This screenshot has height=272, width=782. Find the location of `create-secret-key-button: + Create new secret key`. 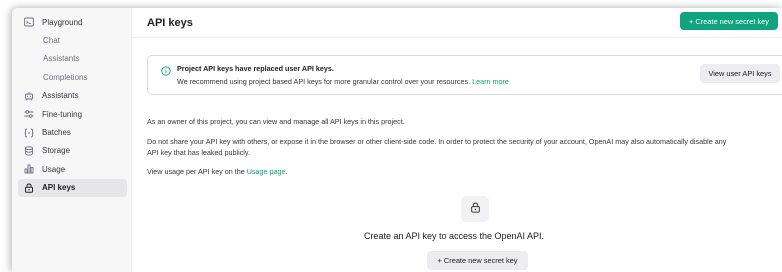

create-secret-key-button: + Create new secret key is located at coordinates (729, 21).